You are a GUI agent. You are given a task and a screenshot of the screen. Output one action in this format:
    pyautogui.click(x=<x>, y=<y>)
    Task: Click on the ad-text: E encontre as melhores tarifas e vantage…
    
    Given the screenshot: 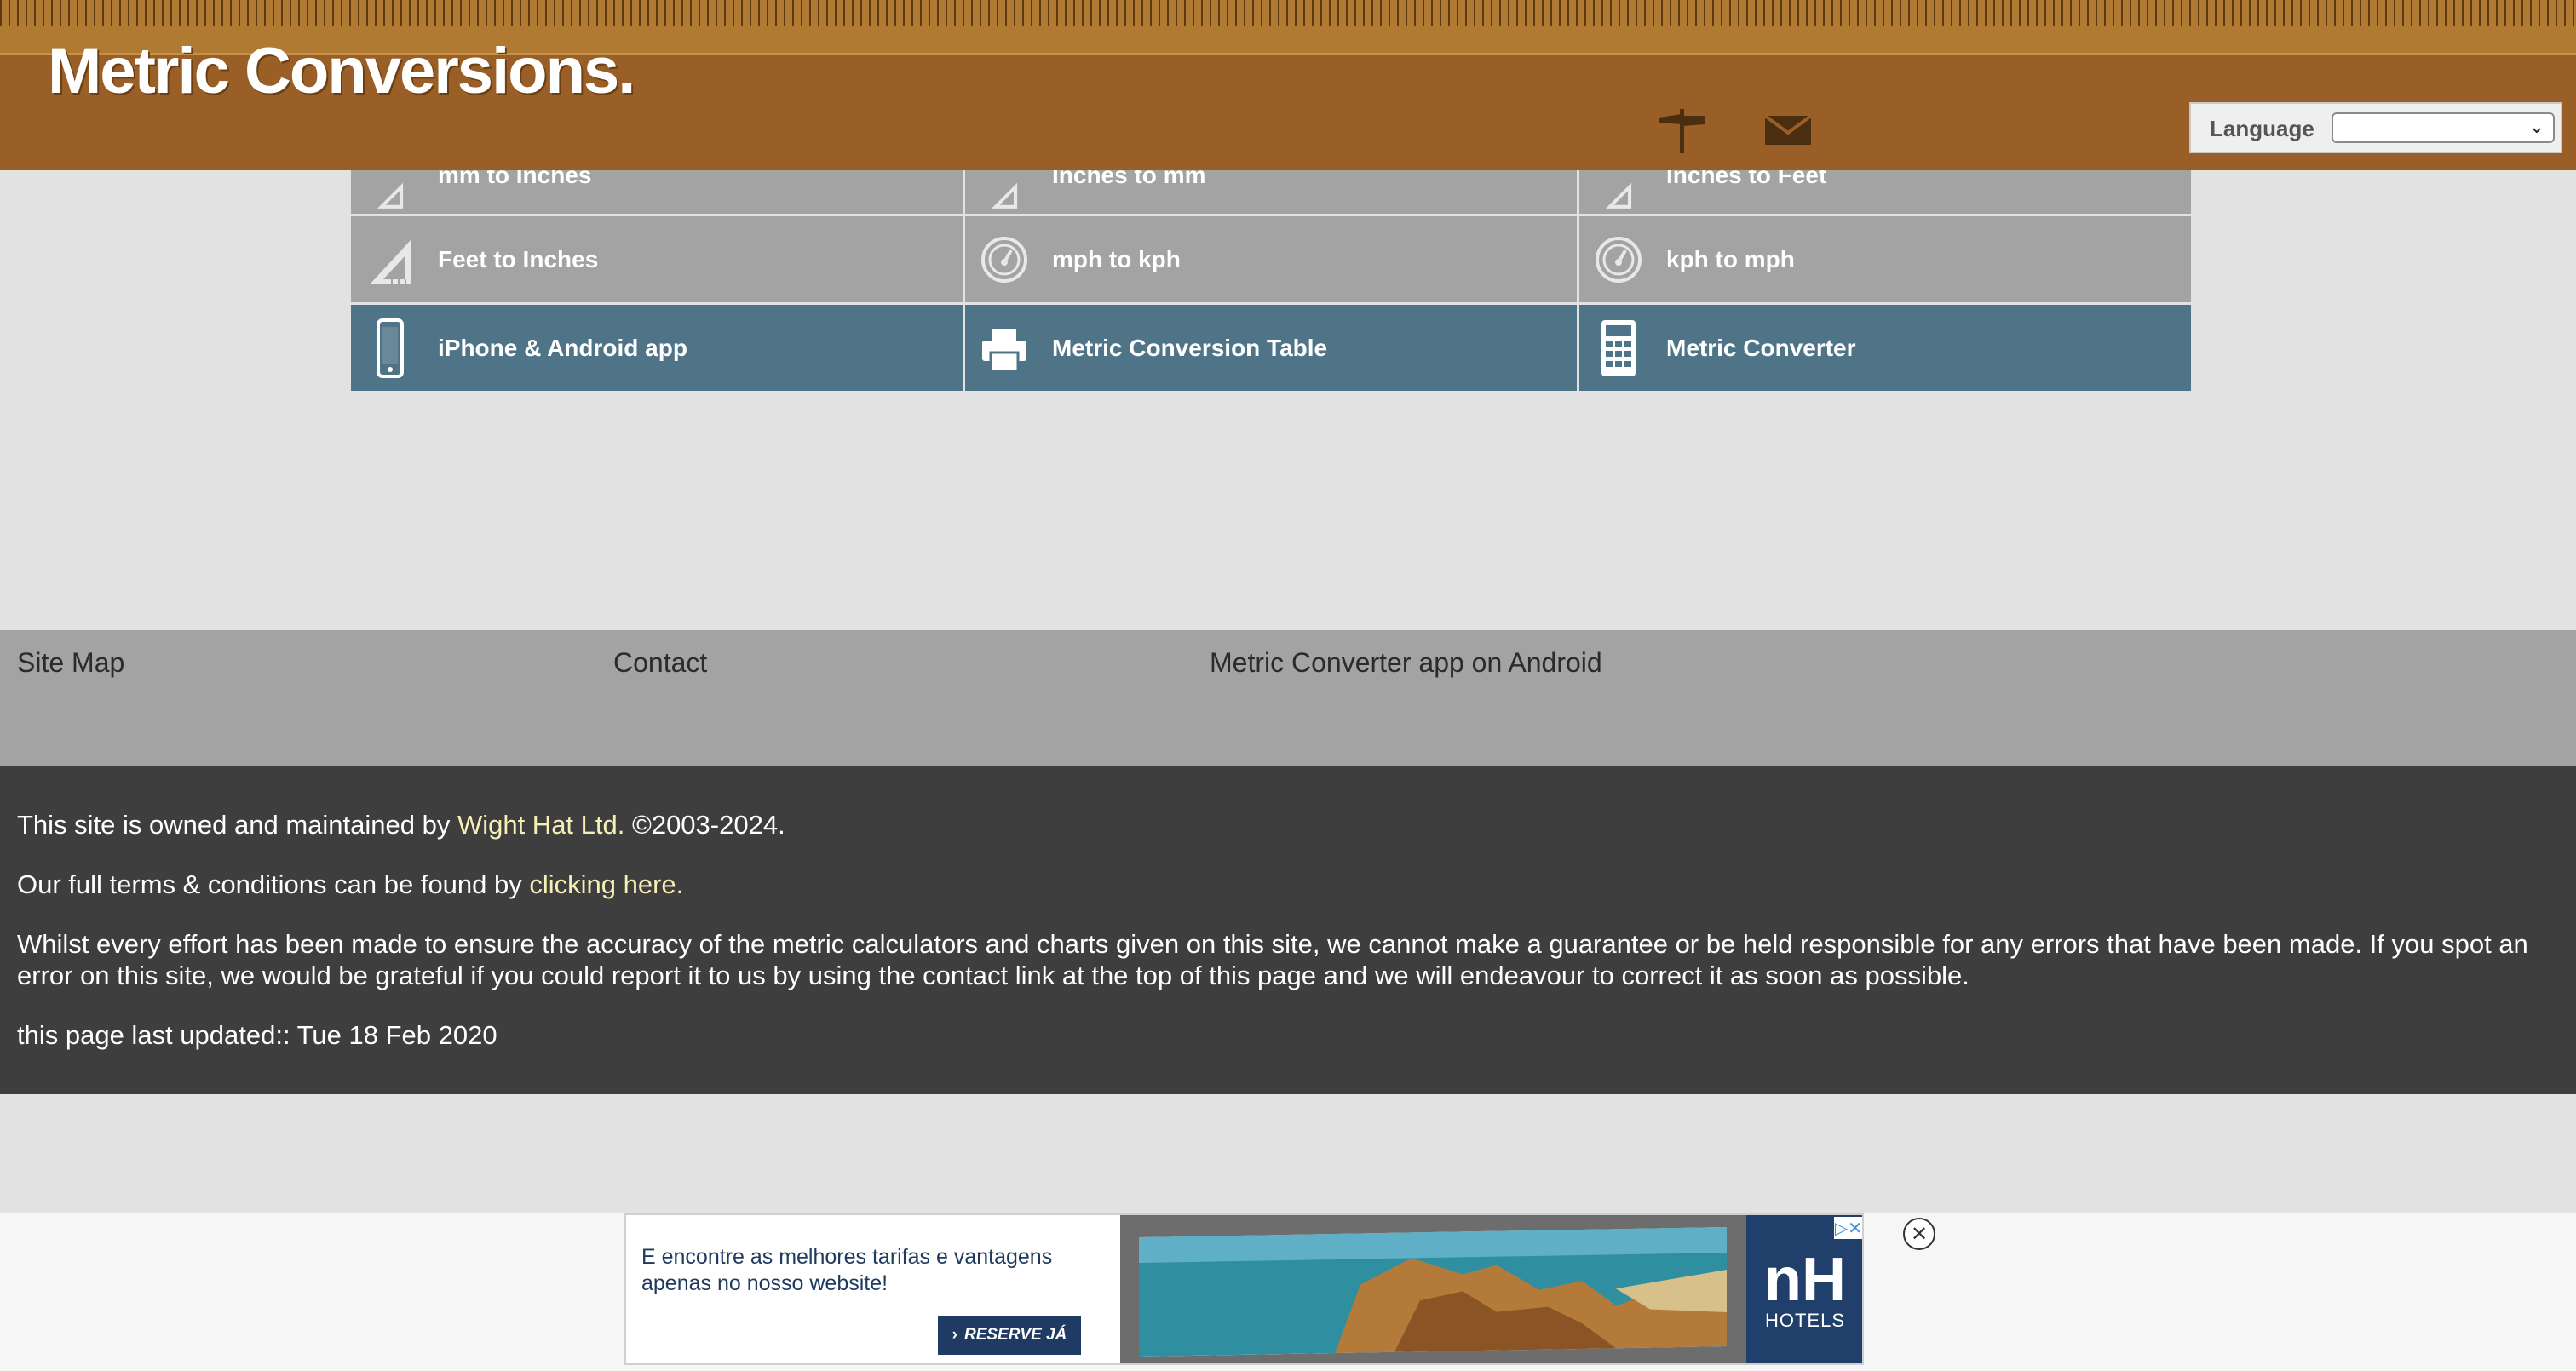 What is the action you would take?
    pyautogui.click(x=847, y=1270)
    